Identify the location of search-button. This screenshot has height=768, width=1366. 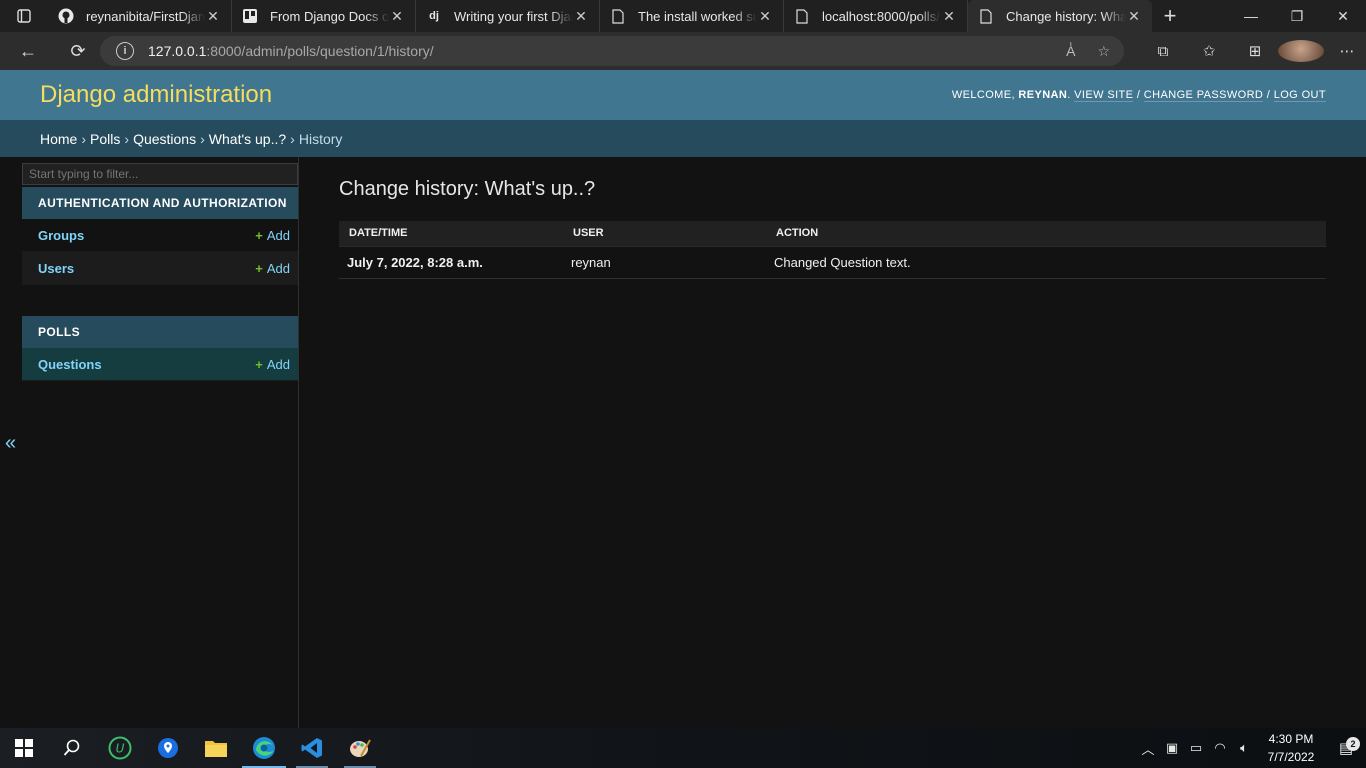
(72, 748).